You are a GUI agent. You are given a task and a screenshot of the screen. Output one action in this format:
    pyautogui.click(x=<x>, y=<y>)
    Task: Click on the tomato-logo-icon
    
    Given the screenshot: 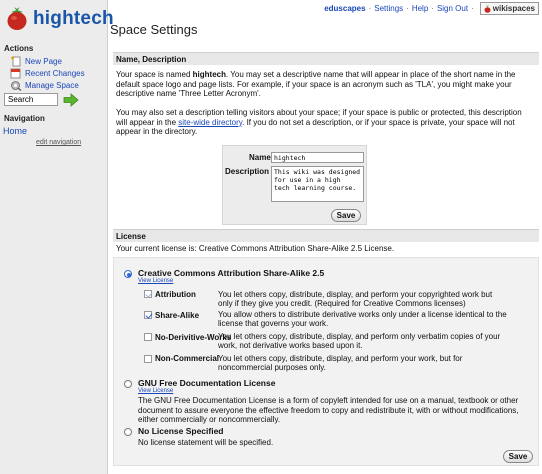 What is the action you would take?
    pyautogui.click(x=17, y=18)
    